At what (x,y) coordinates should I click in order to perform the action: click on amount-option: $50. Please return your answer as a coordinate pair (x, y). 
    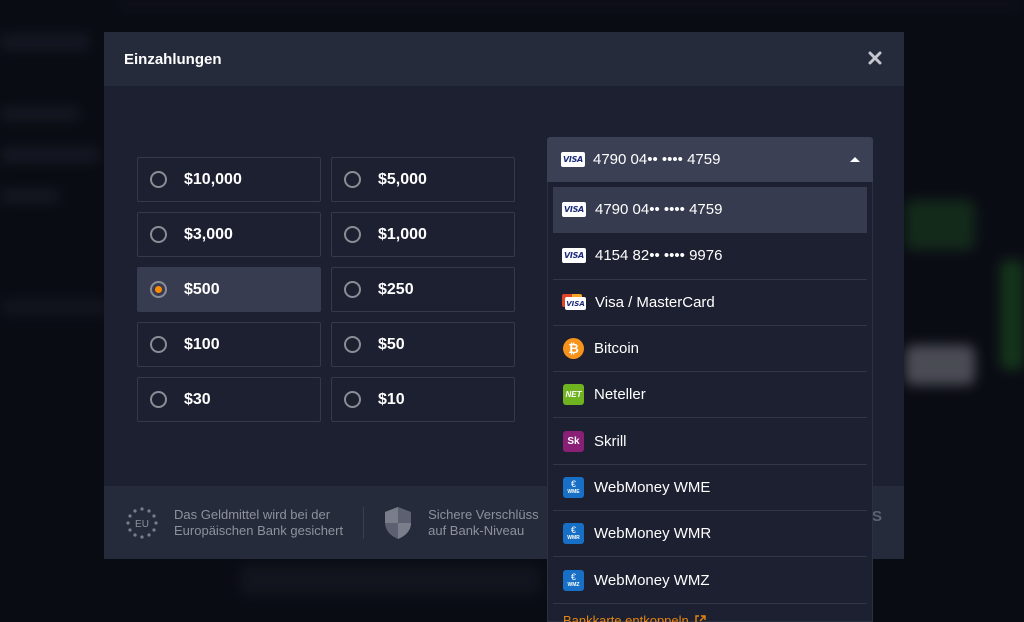
    Looking at the image, I should click on (423, 344).